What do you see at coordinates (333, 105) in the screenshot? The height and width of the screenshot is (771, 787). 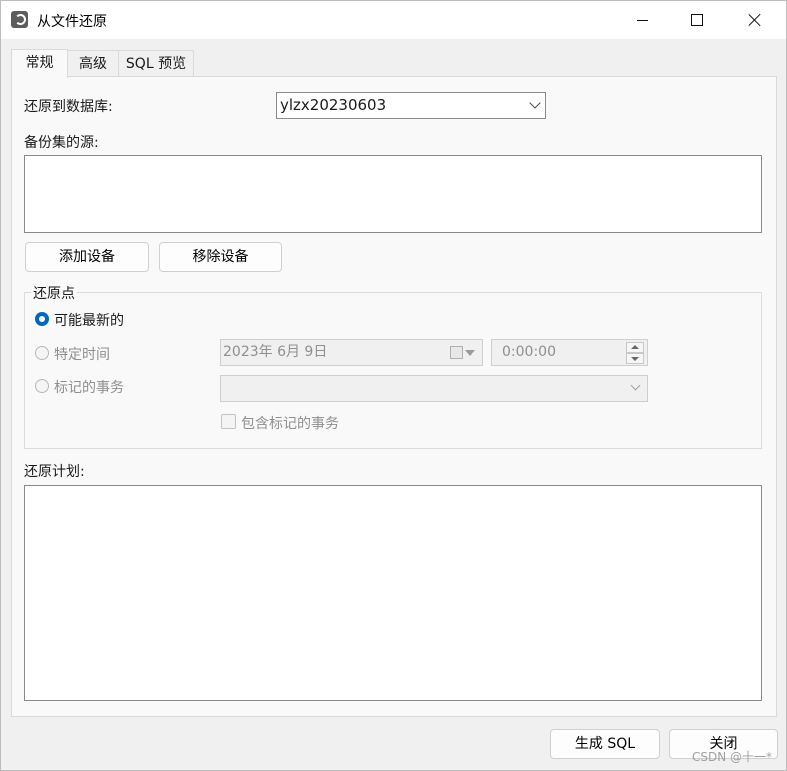 I see `restore-to-db-value: ylzx20230603` at bounding box center [333, 105].